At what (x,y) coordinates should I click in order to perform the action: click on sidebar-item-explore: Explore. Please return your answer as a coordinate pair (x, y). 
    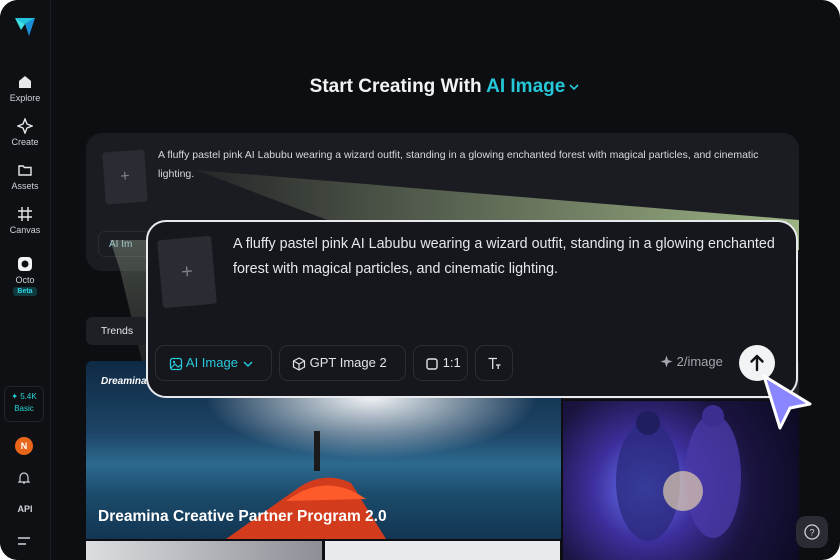
    Looking at the image, I should click on (25, 88).